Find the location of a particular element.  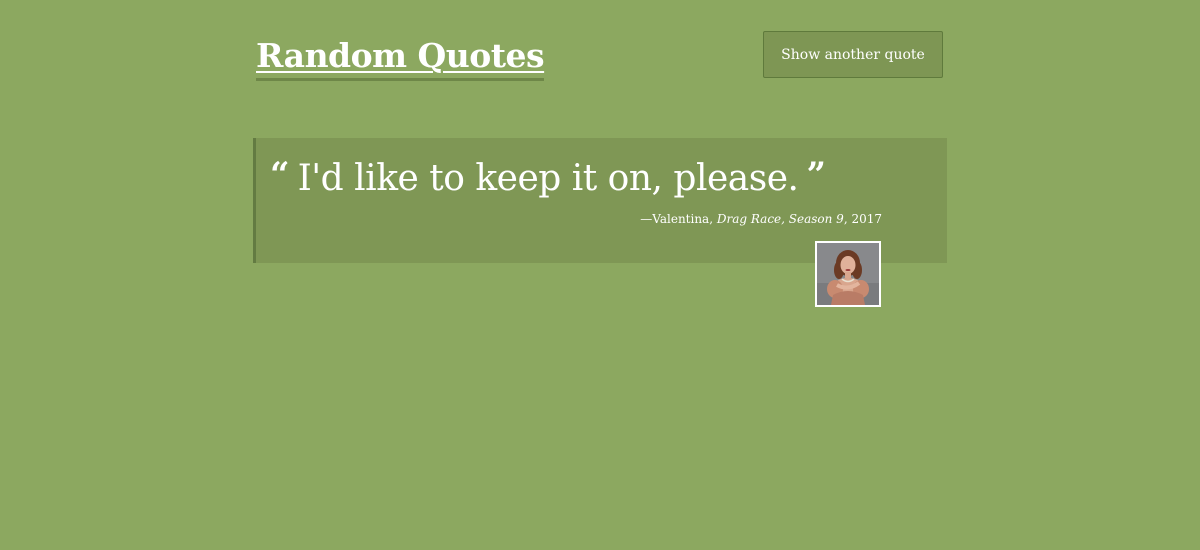

author-avatar is located at coordinates (848, 274).